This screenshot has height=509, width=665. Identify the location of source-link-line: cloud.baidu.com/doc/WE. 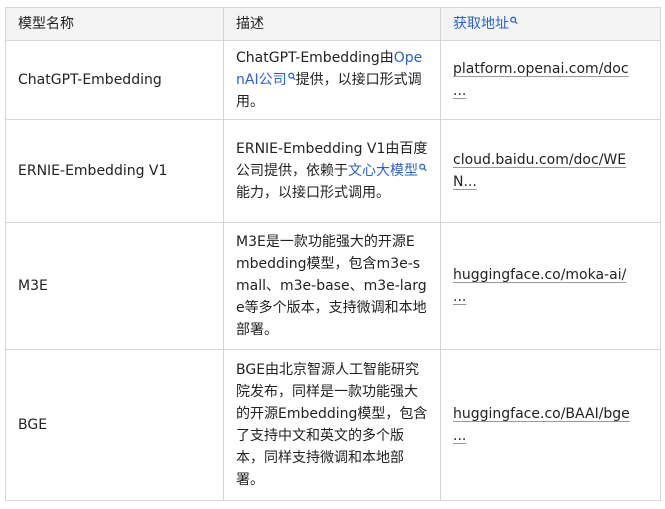
(539, 160).